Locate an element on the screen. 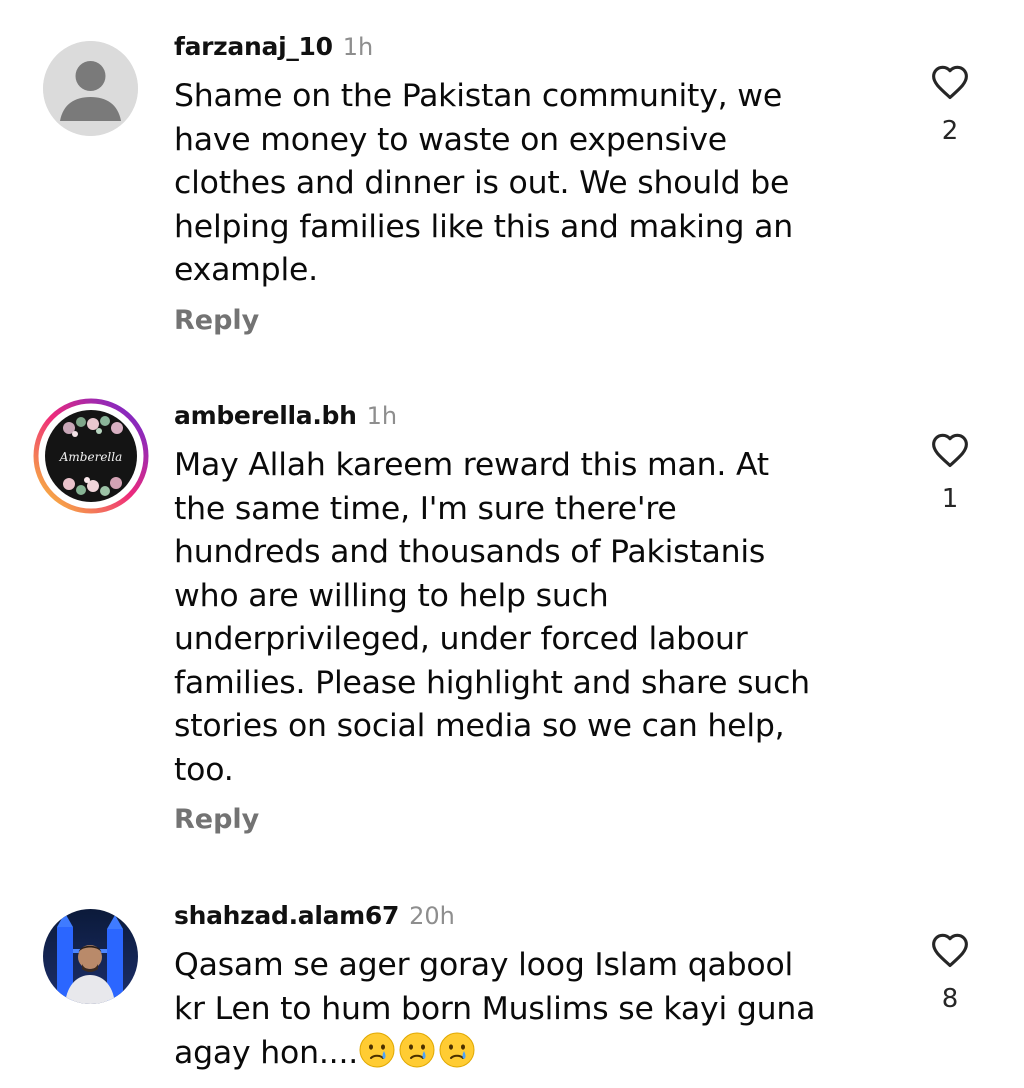 The width and height of the screenshot is (1024, 1088). amberella-logo-avatar: Amberella is located at coordinates (91, 456).